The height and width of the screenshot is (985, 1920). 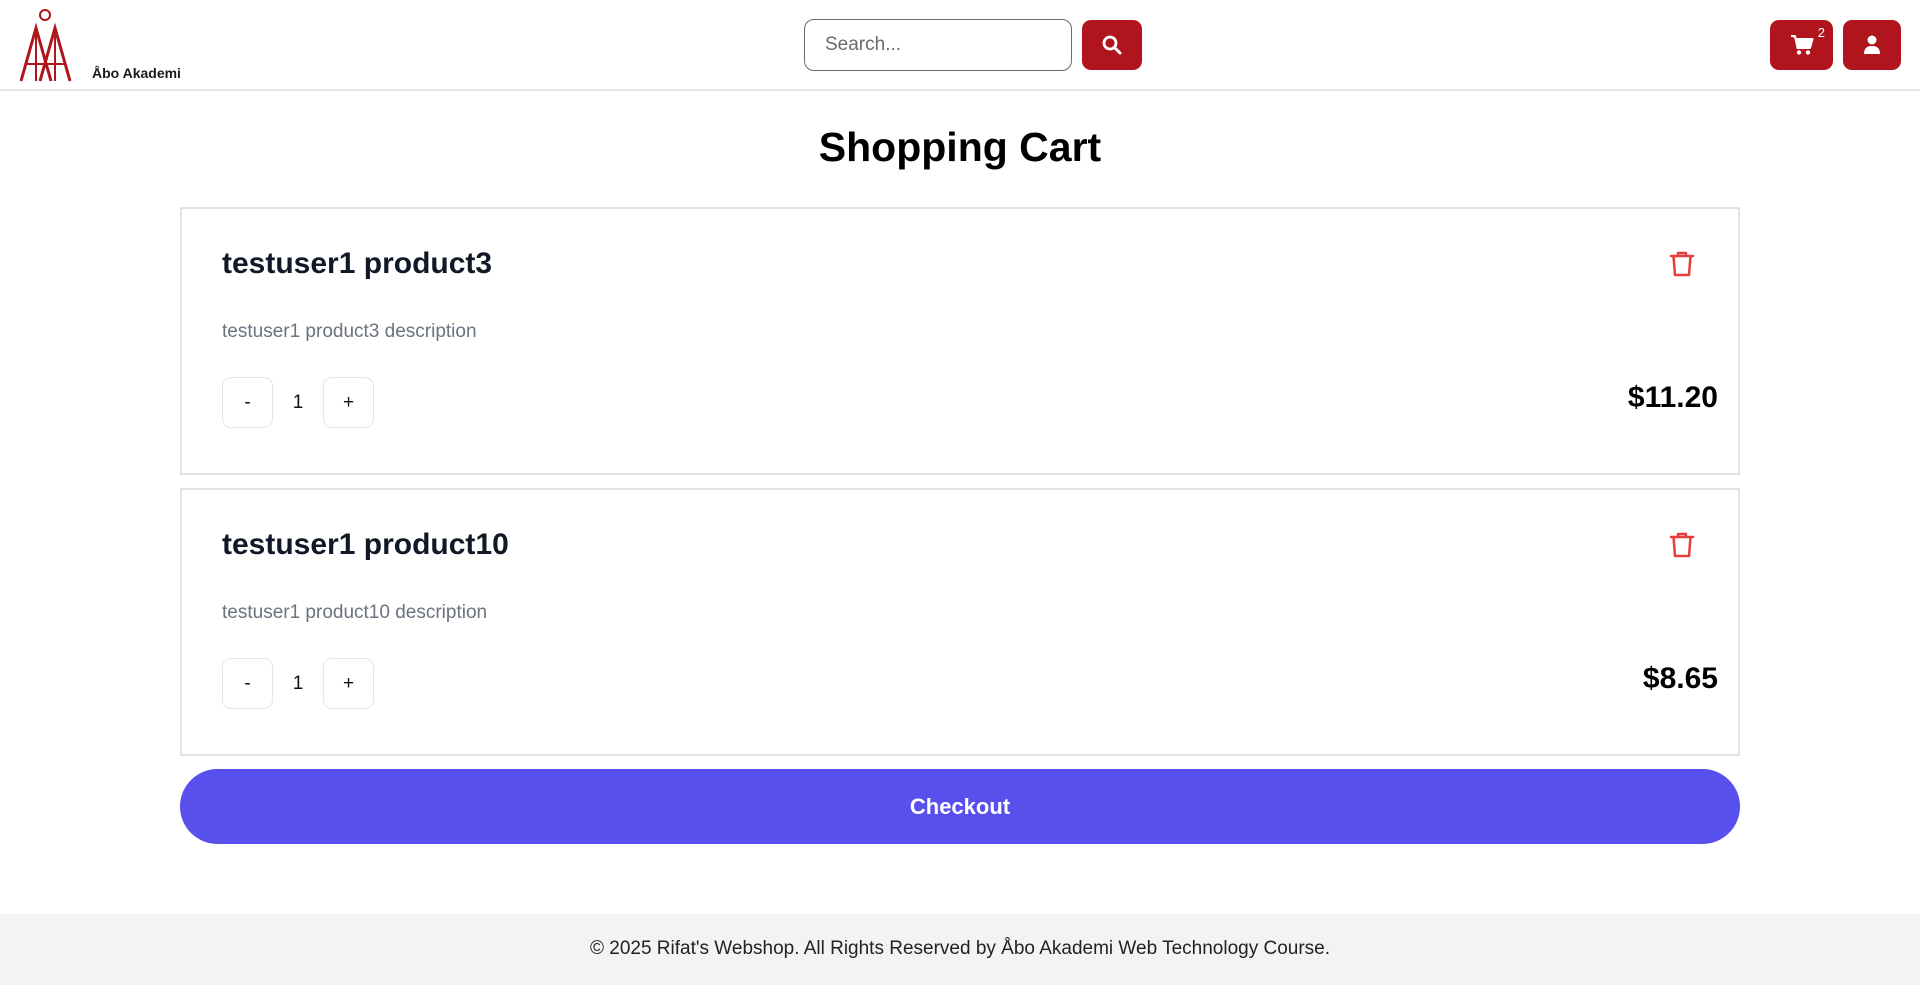 What do you see at coordinates (100, 45) in the screenshot?
I see `logo: Åbo Akademi` at bounding box center [100, 45].